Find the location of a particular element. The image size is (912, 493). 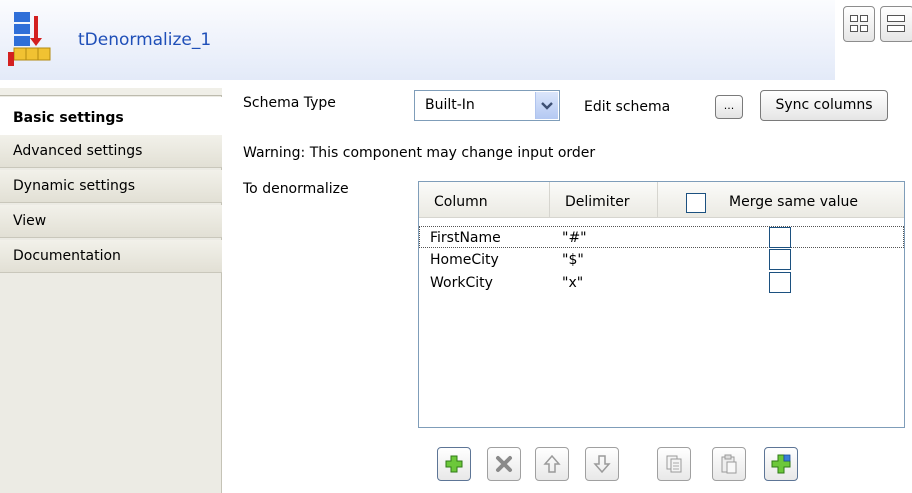

move-up-button is located at coordinates (552, 464).